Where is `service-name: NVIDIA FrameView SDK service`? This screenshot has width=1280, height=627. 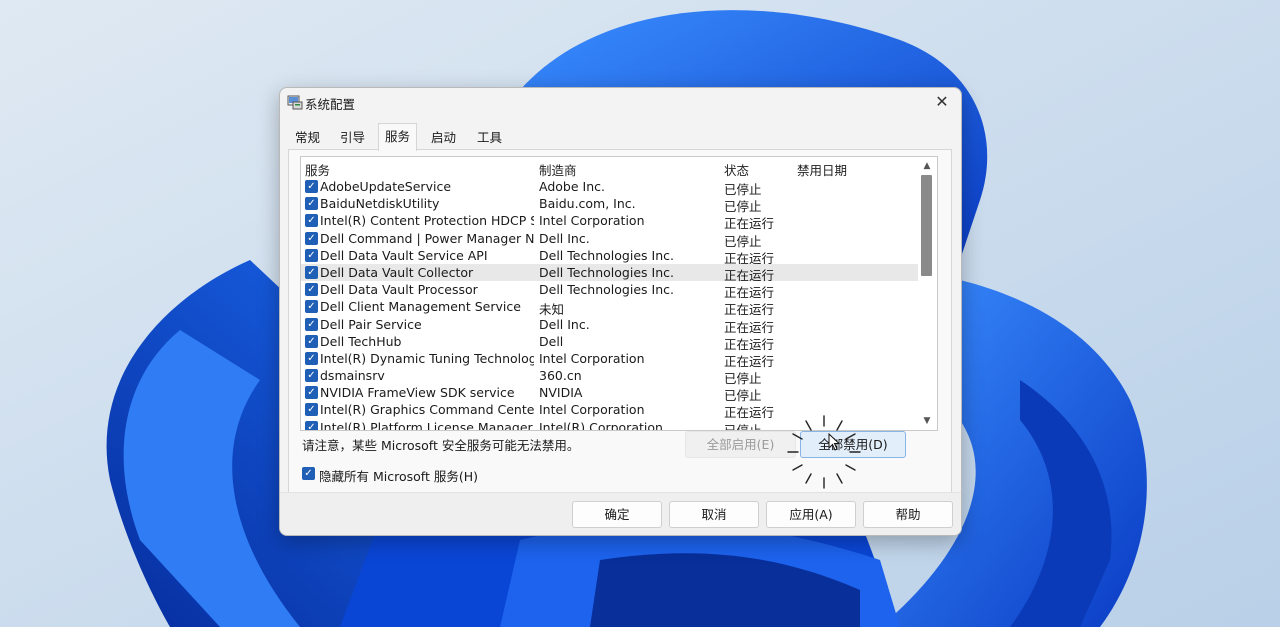 service-name: NVIDIA FrameView SDK service is located at coordinates (417, 393).